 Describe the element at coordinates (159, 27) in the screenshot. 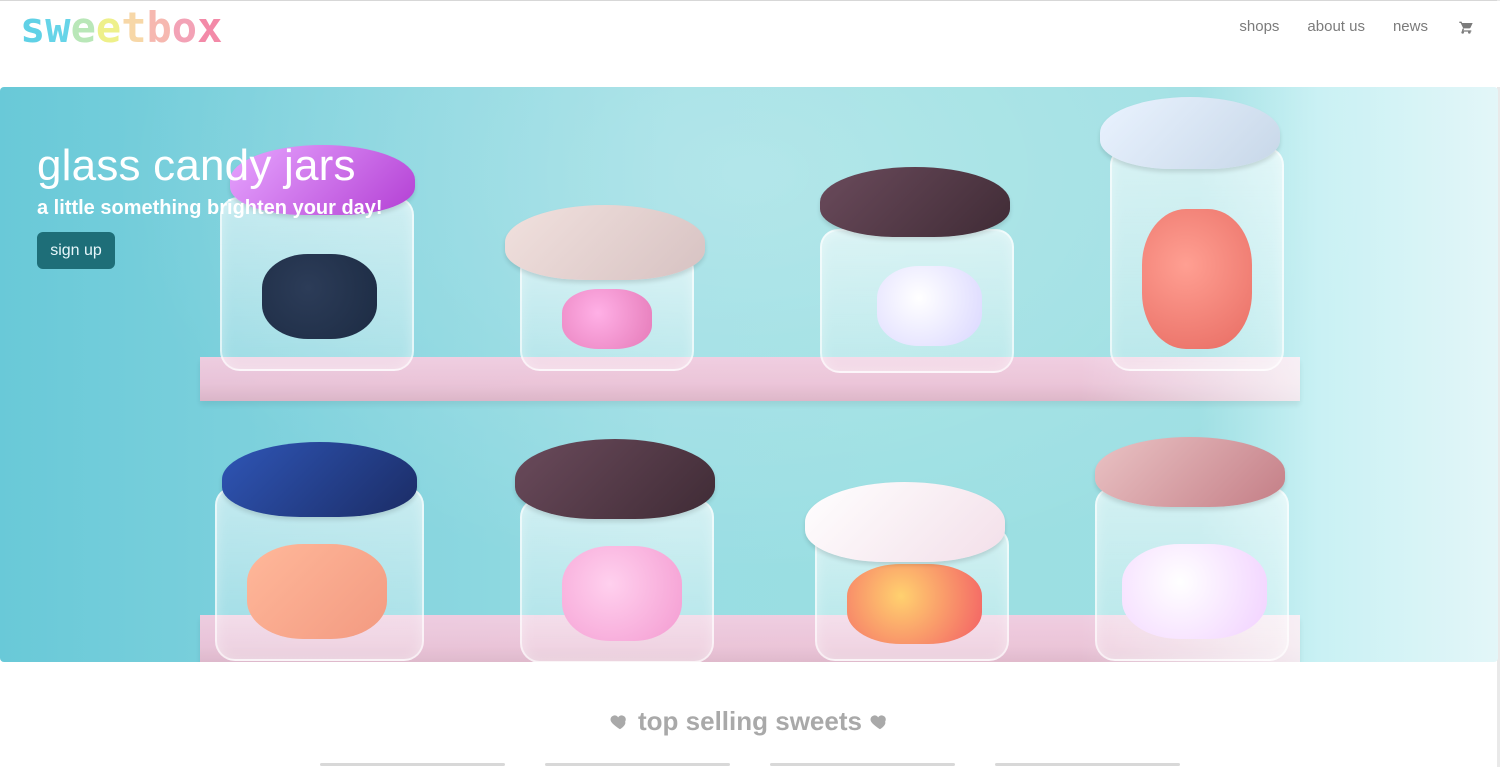

I see `logo-letter: b` at that location.